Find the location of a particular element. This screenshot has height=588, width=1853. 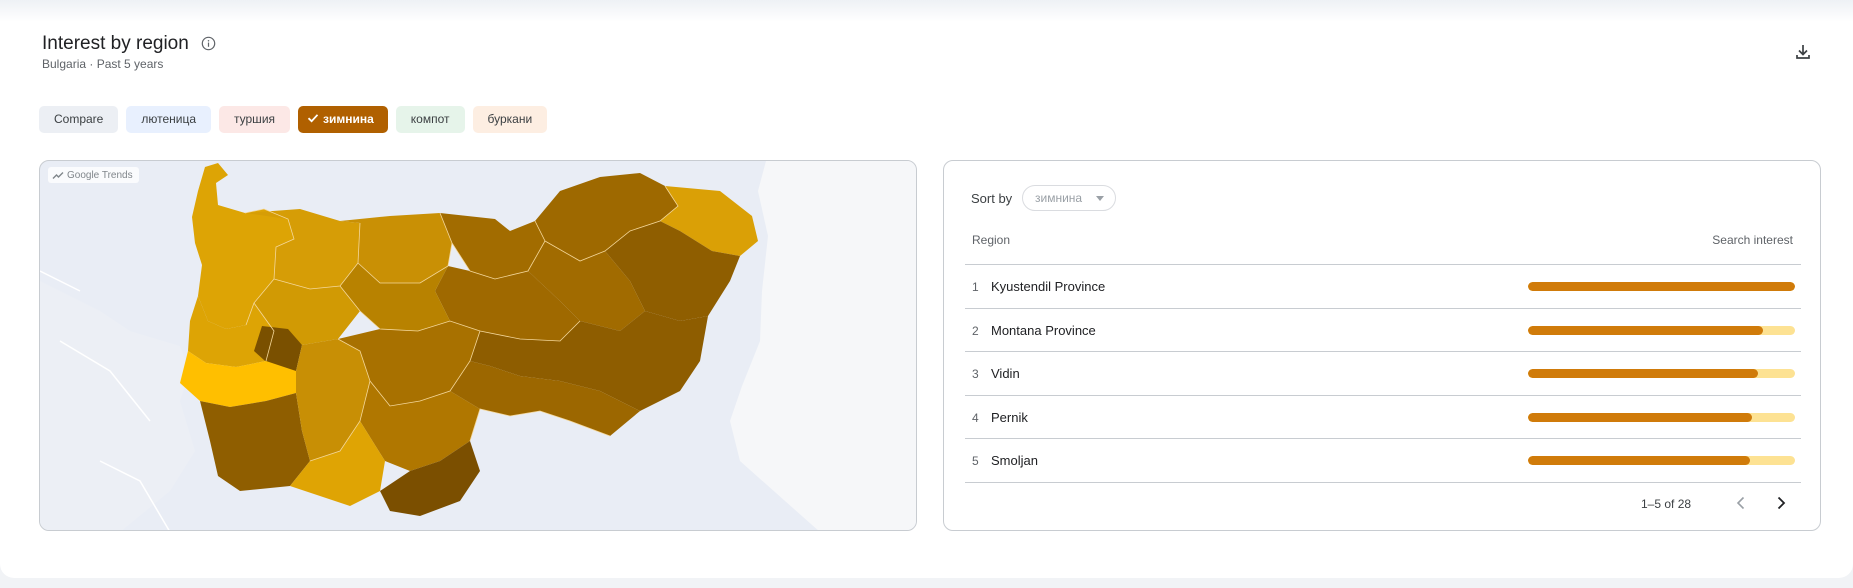

chevron-left-icon is located at coordinates (1741, 503).